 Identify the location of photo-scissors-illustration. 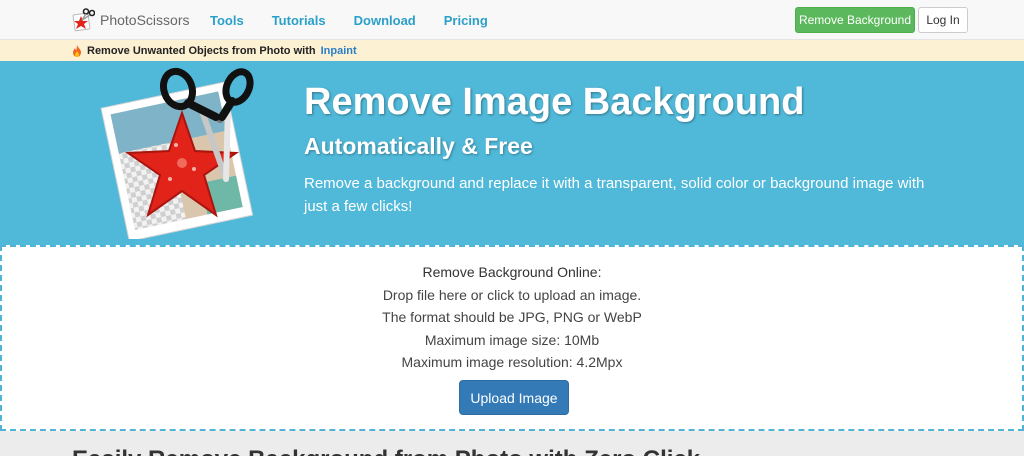
(177, 153).